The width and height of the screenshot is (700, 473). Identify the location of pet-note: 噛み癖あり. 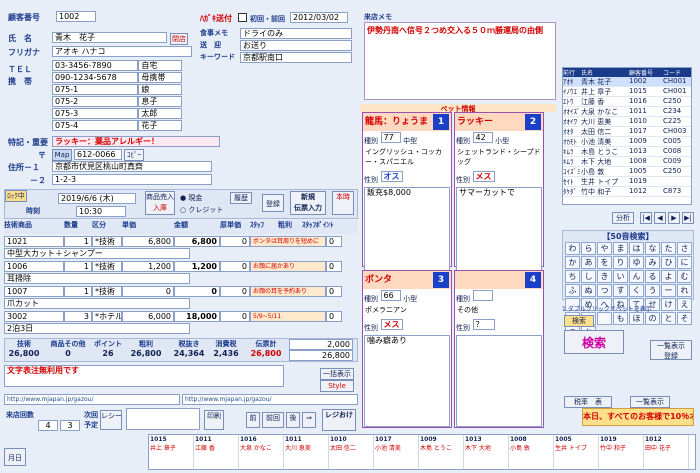
(407, 381).